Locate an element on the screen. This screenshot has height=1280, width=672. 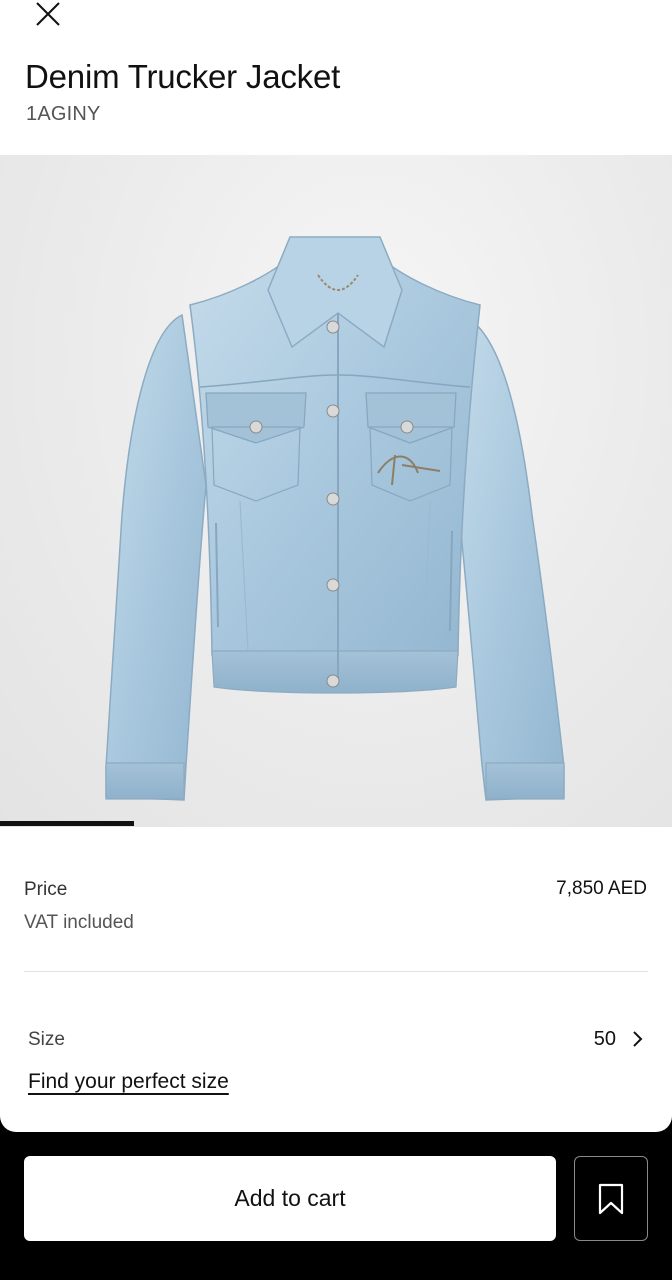
close-button is located at coordinates (48, 17).